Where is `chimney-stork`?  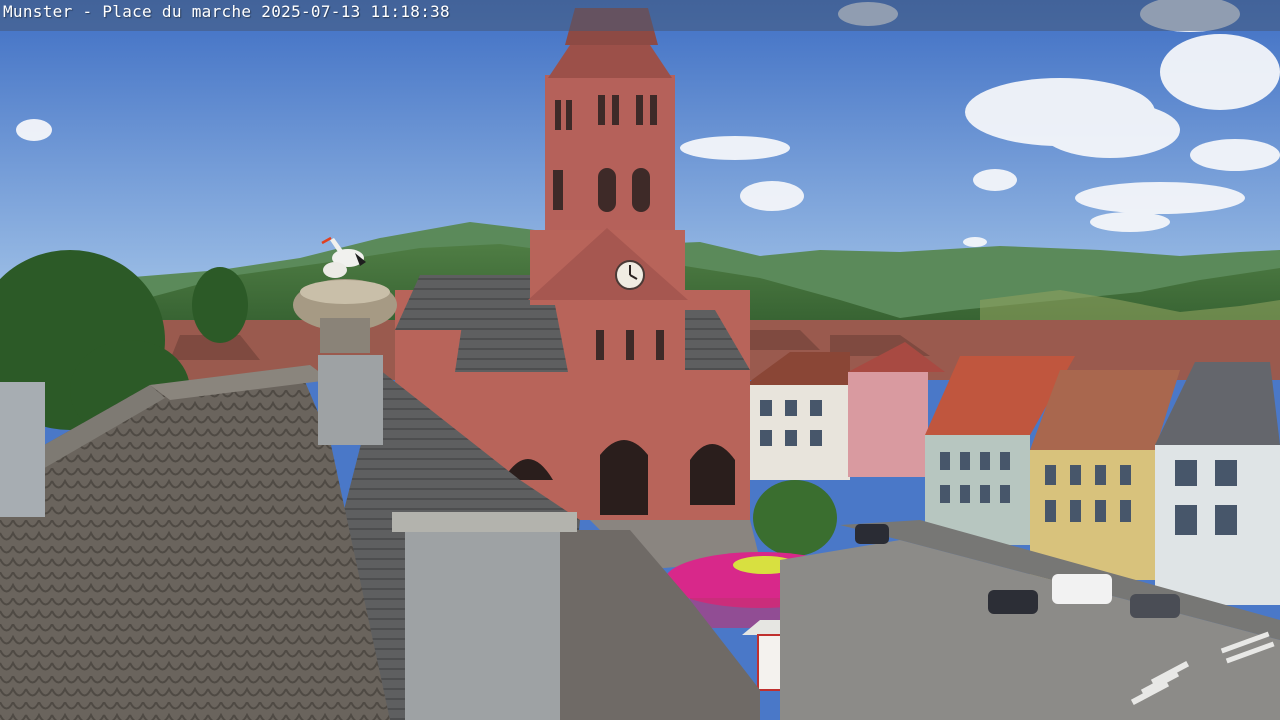
chimney-stork is located at coordinates (350, 400).